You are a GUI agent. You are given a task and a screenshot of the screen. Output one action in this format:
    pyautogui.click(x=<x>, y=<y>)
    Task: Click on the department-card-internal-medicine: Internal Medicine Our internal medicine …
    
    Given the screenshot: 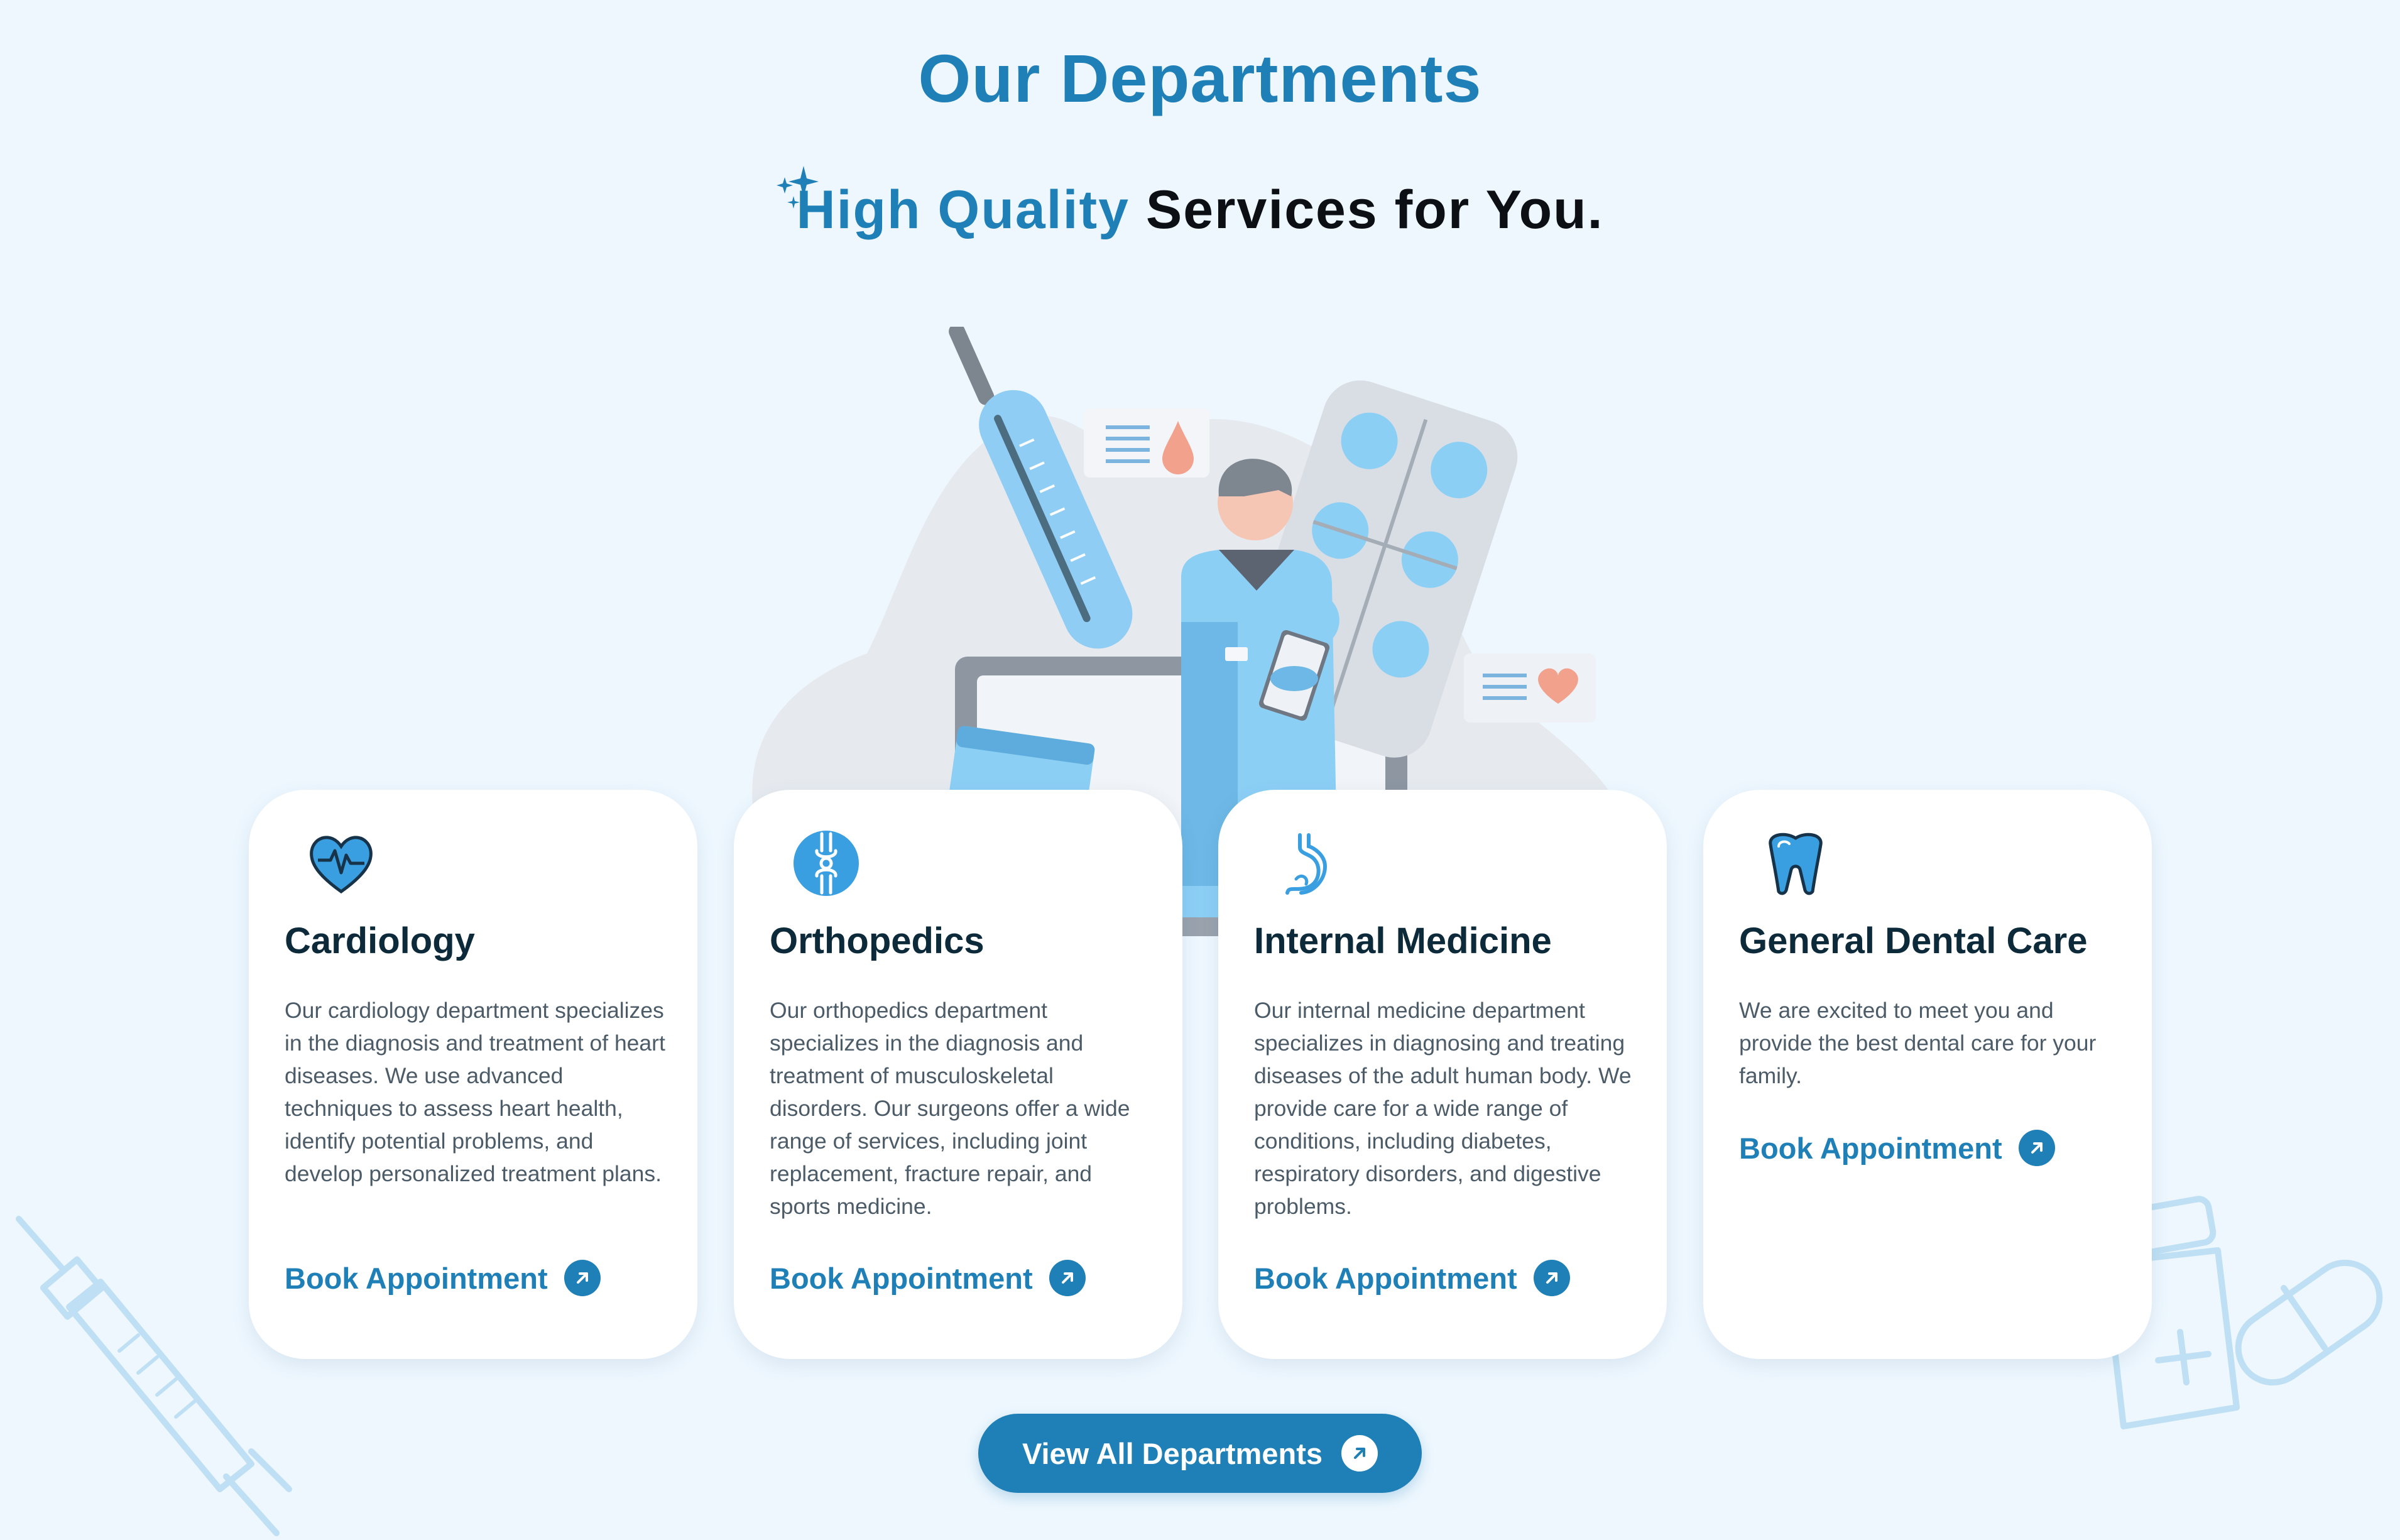 What is the action you would take?
    pyautogui.click(x=1442, y=1074)
    